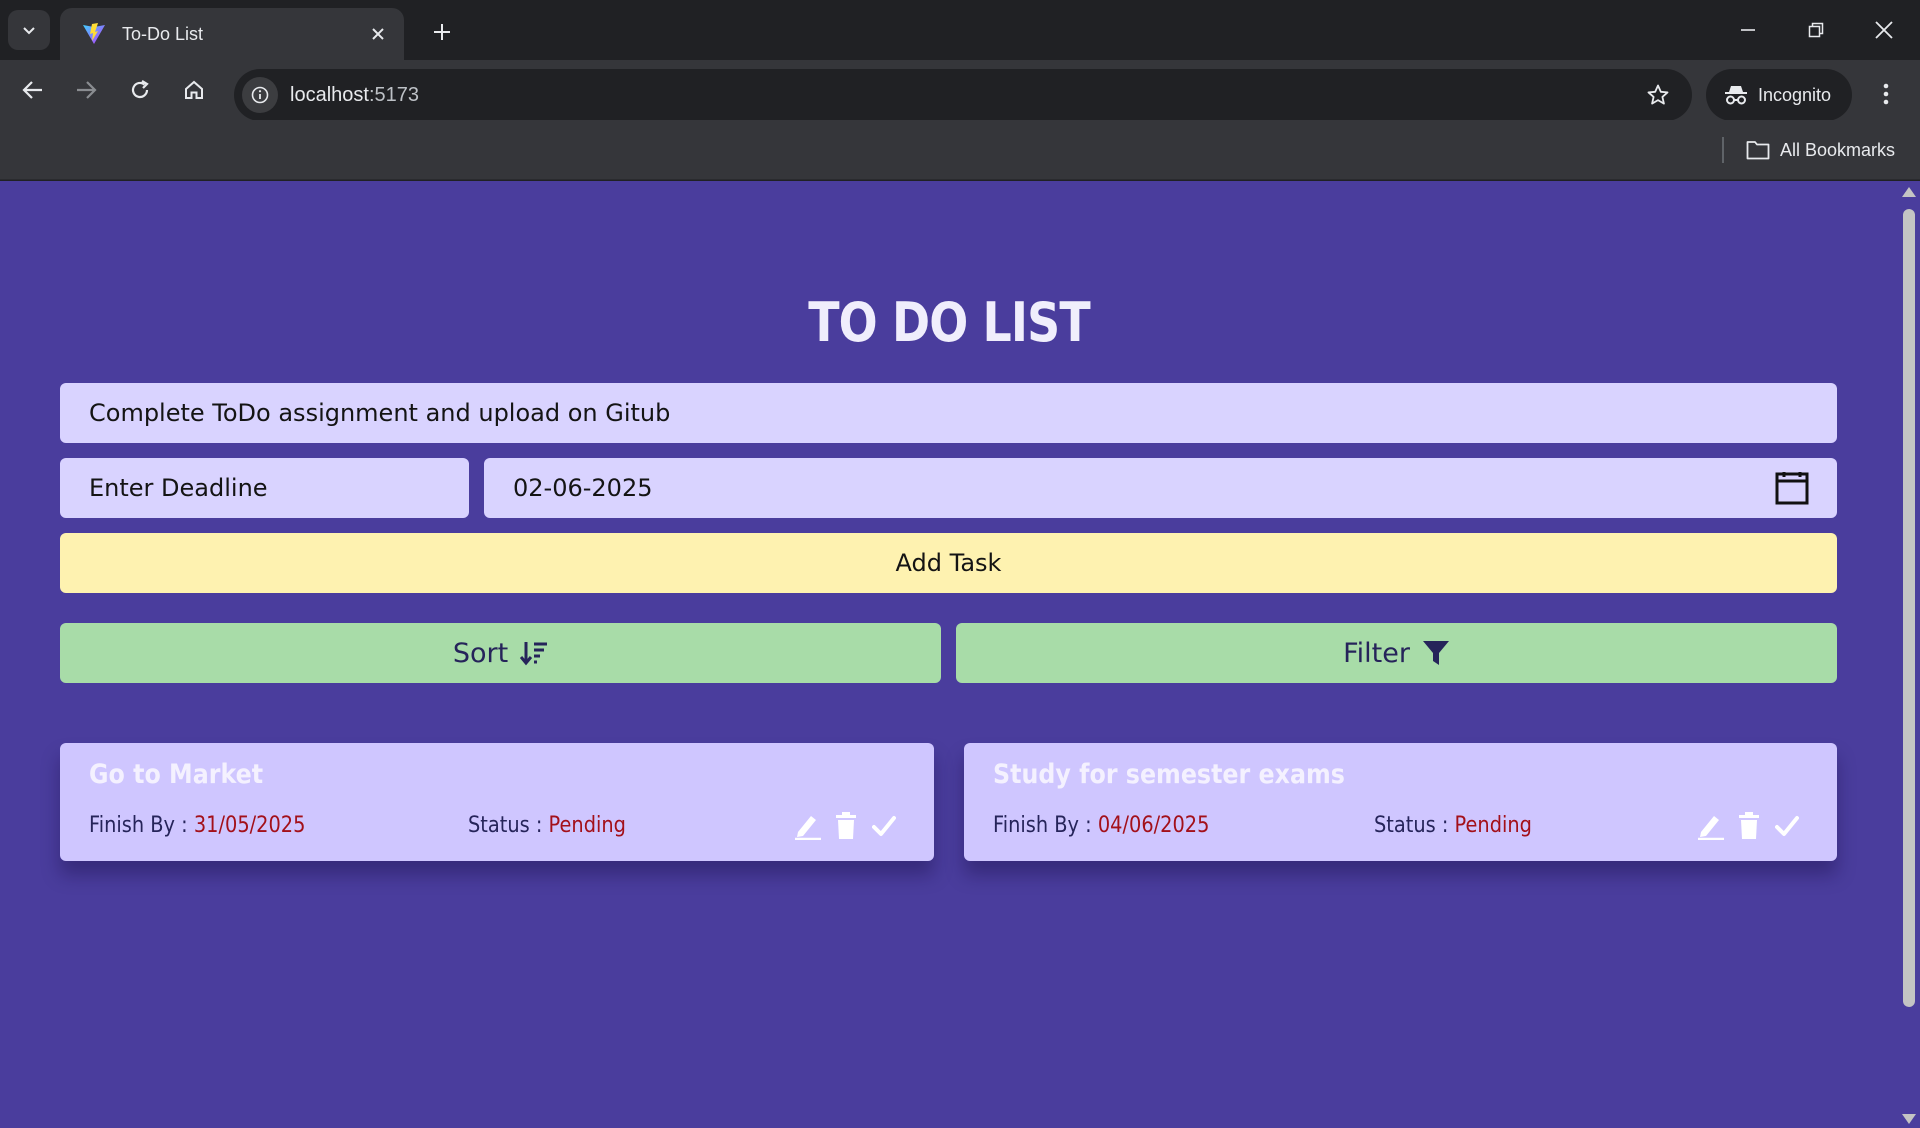  I want to click on finish-by-date: 31/05/2025, so click(249, 825).